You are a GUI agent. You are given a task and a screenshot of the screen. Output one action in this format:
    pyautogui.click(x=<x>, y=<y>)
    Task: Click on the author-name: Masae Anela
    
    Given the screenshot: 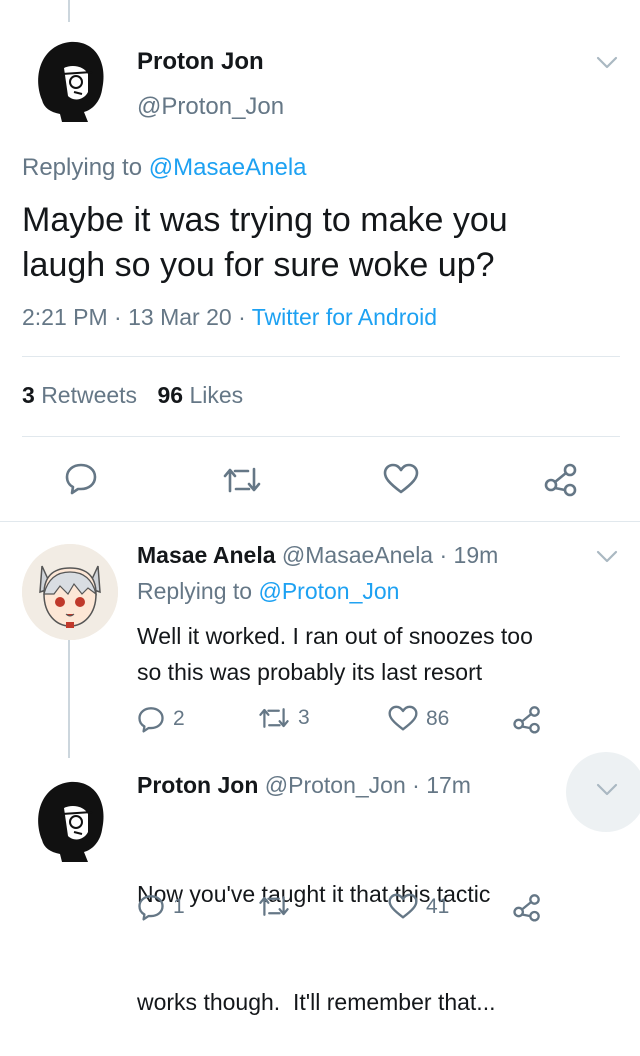 What is the action you would take?
    pyautogui.click(x=206, y=555)
    